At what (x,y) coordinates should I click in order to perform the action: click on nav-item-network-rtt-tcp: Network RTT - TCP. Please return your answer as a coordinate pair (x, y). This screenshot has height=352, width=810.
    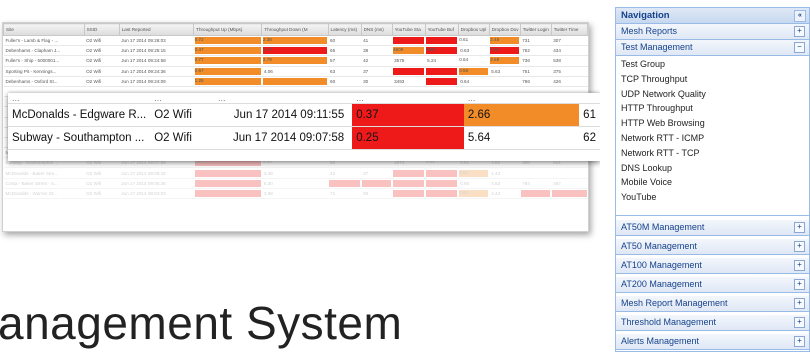
    Looking at the image, I should click on (712, 153).